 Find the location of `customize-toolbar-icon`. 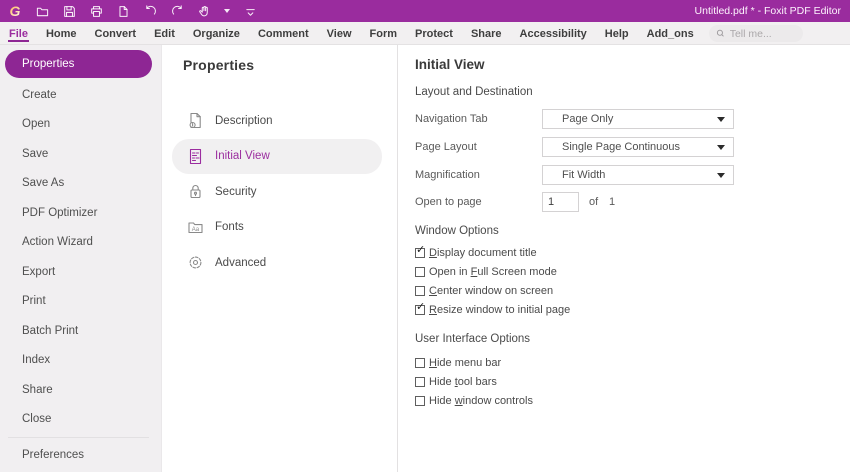

customize-toolbar-icon is located at coordinates (250, 11).